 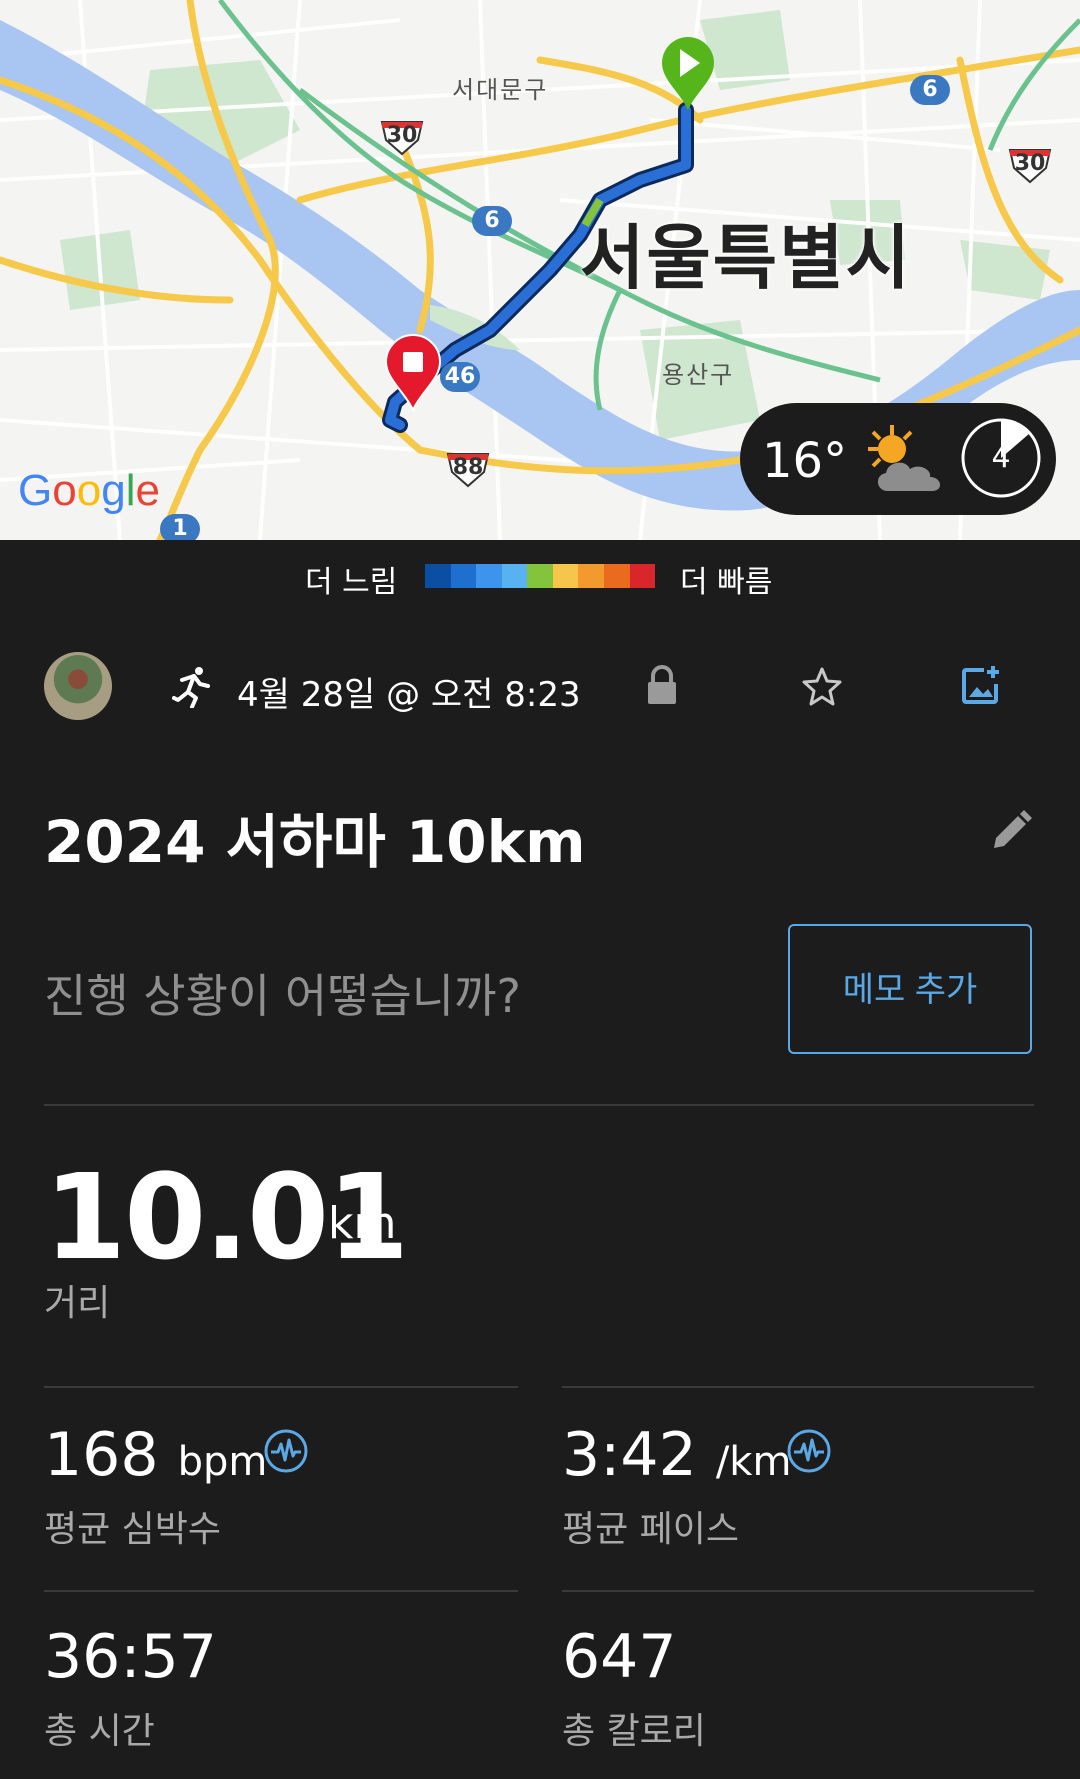 I want to click on add-memo-button: 메모 추가, so click(x=910, y=989).